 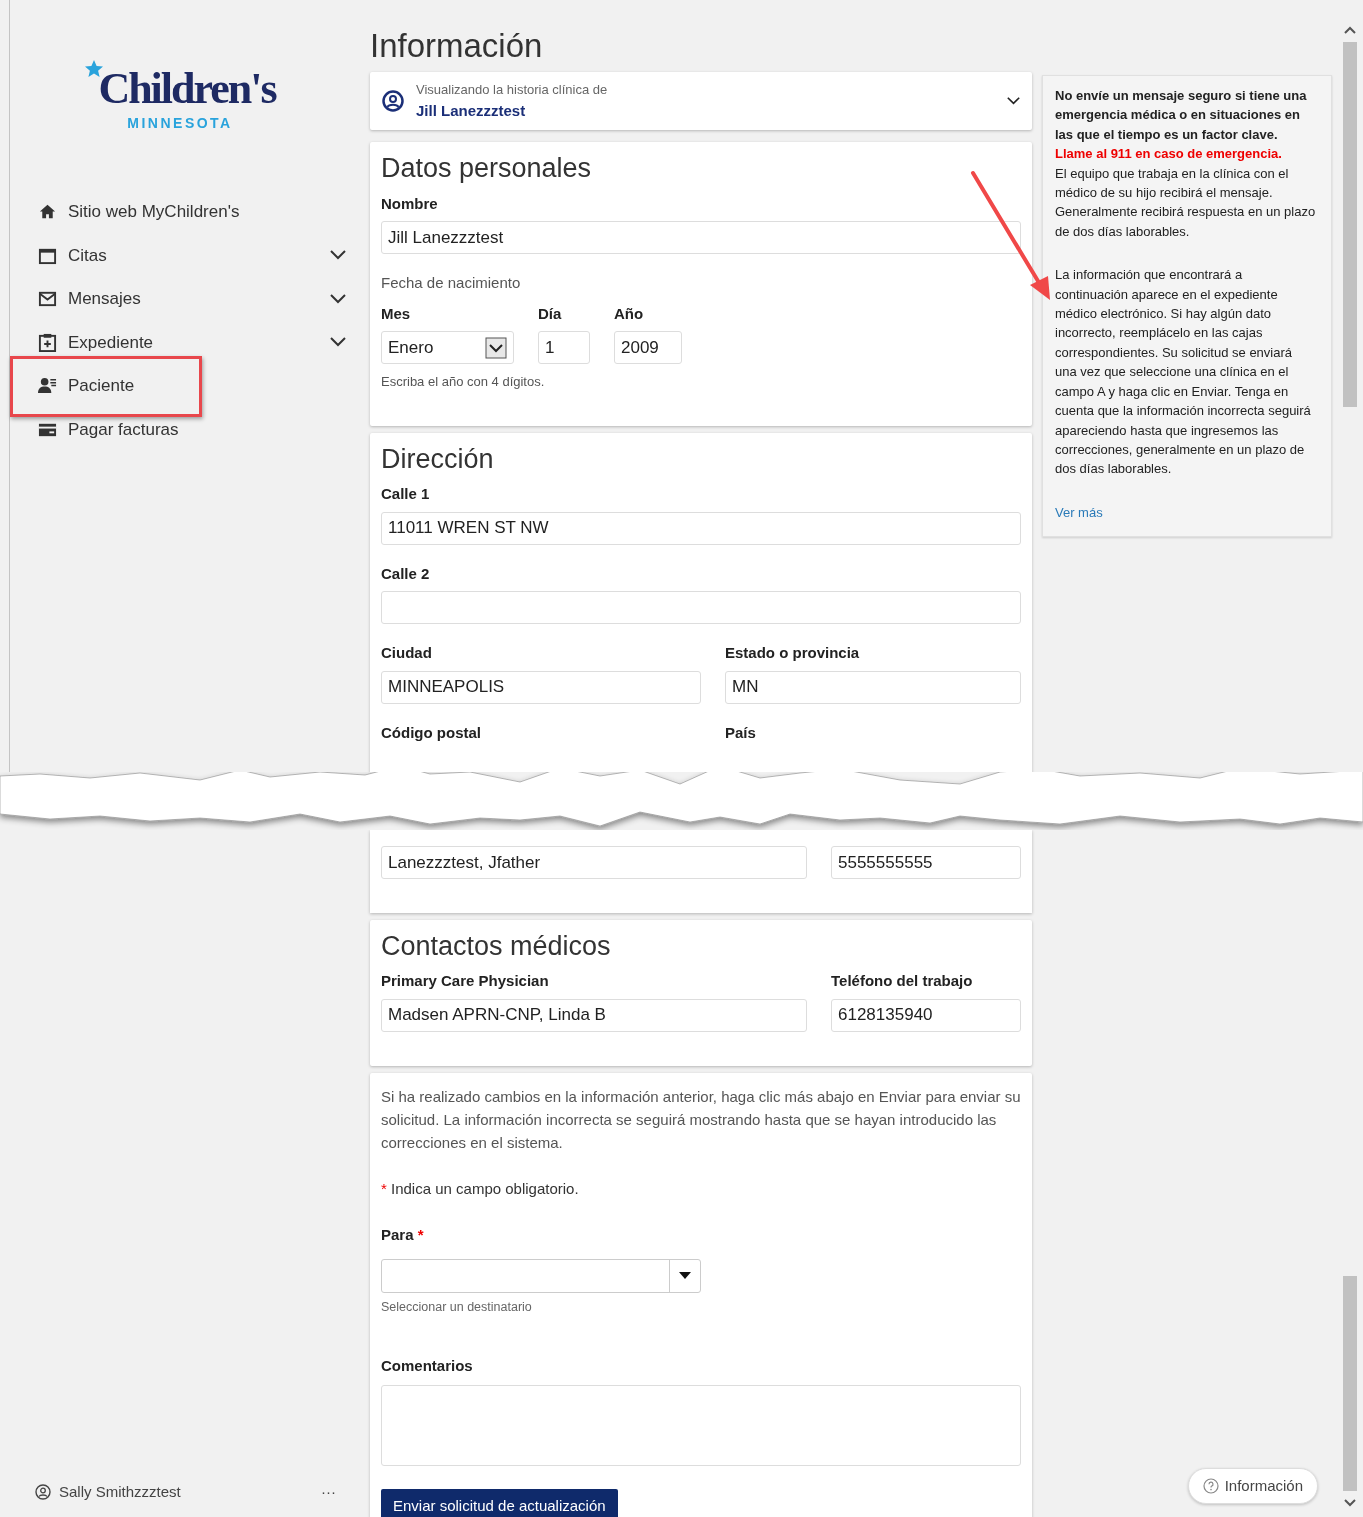 I want to click on section-title: Dirección, so click(x=438, y=459).